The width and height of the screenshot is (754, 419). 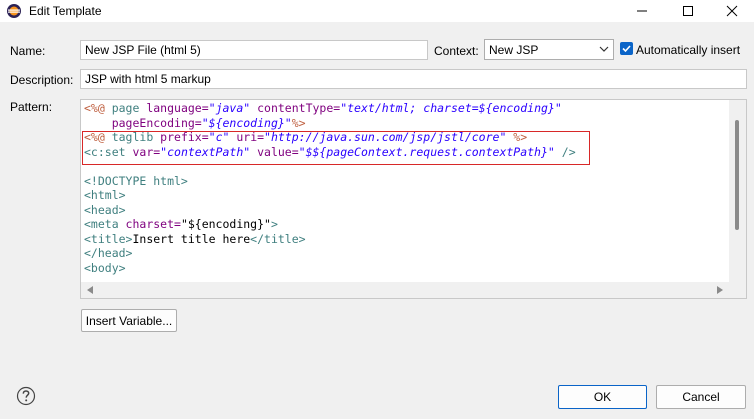 I want to click on context-select: New JSP, so click(x=549, y=49).